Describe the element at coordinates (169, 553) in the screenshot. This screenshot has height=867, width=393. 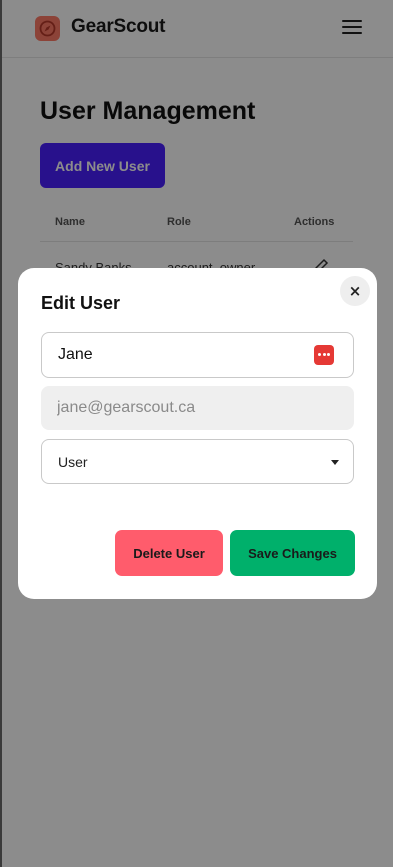
I see `delete-user-button: Delete User` at that location.